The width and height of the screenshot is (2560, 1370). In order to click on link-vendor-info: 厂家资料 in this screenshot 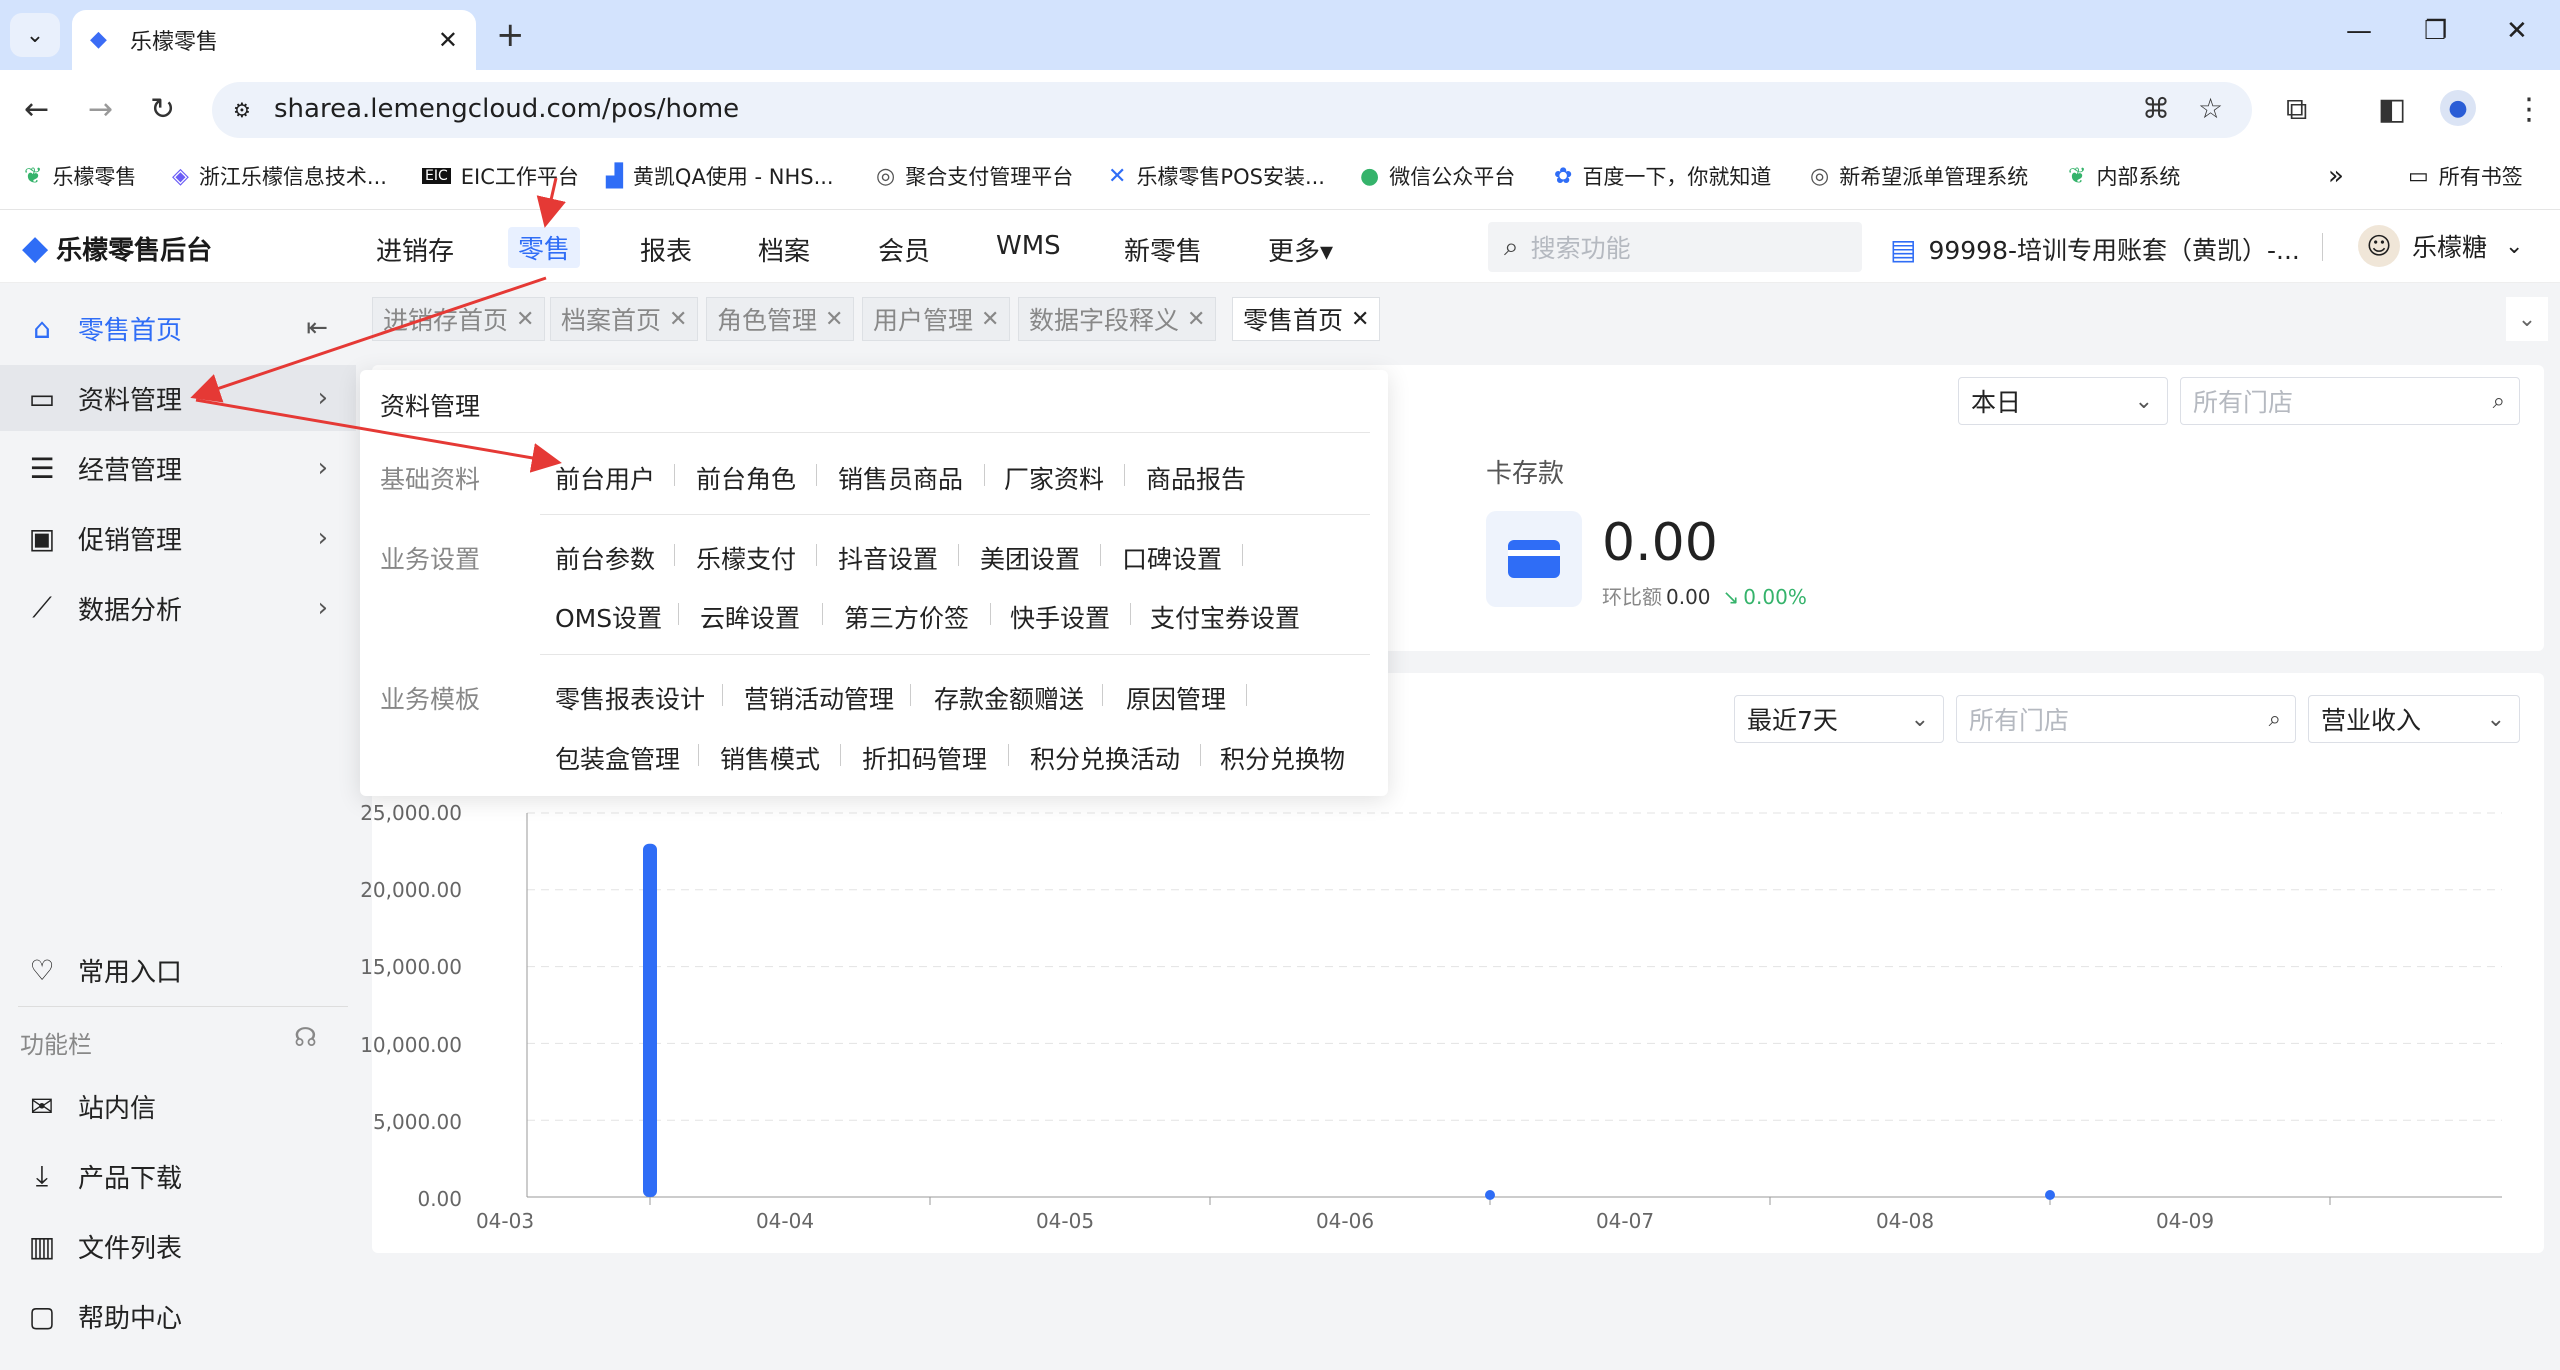, I will do `click(1054, 478)`.